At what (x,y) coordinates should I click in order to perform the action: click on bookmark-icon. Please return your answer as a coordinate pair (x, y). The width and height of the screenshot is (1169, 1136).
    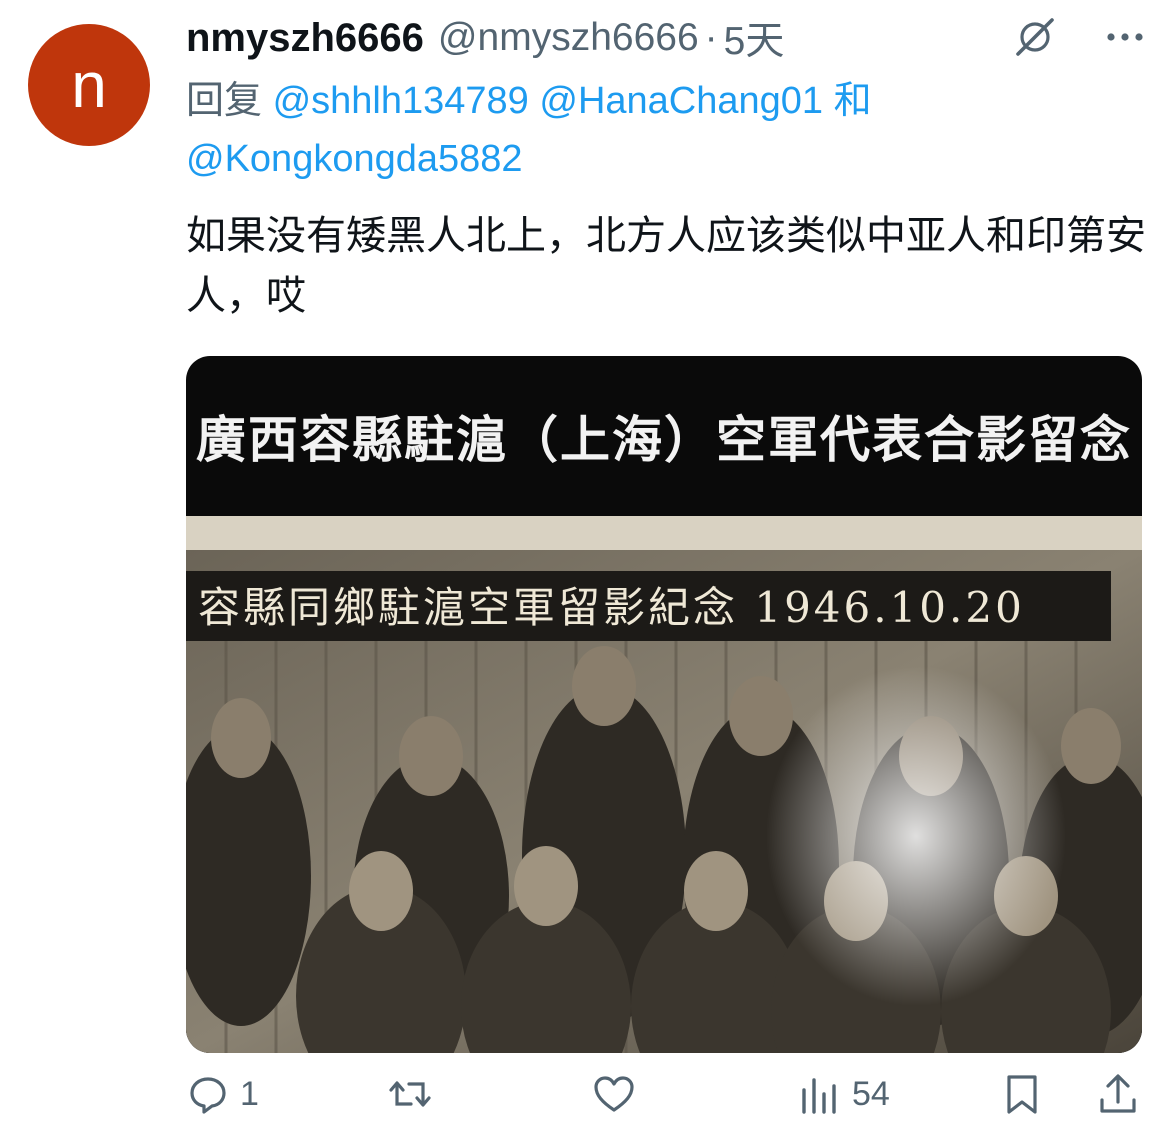
    Looking at the image, I should click on (1022, 1094).